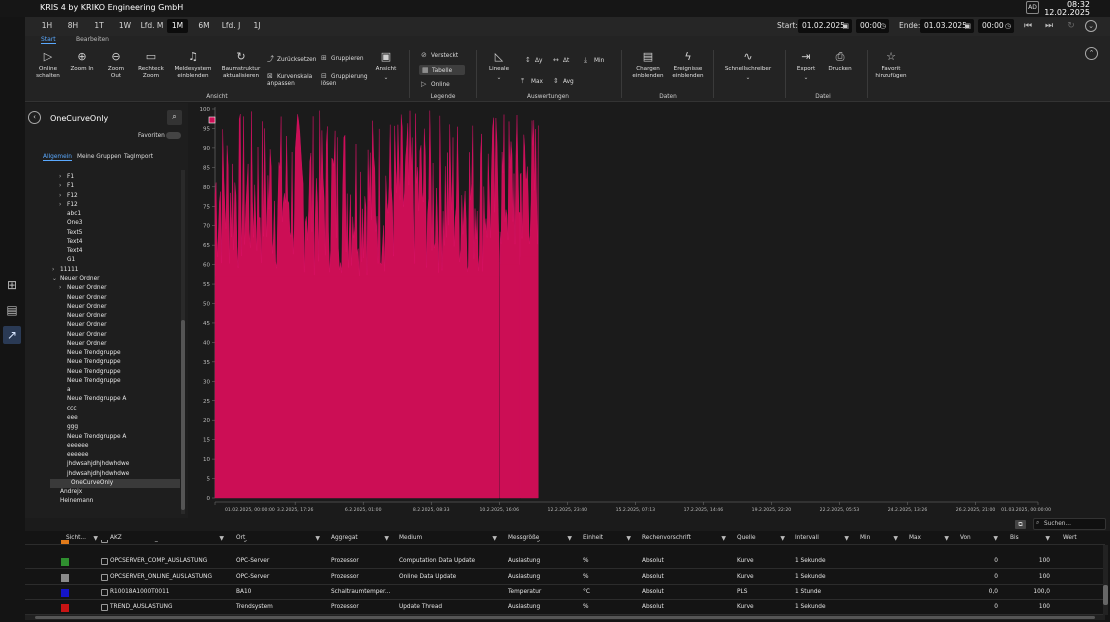 The width and height of the screenshot is (1110, 622). I want to click on report-icon: ▤, so click(12, 310).